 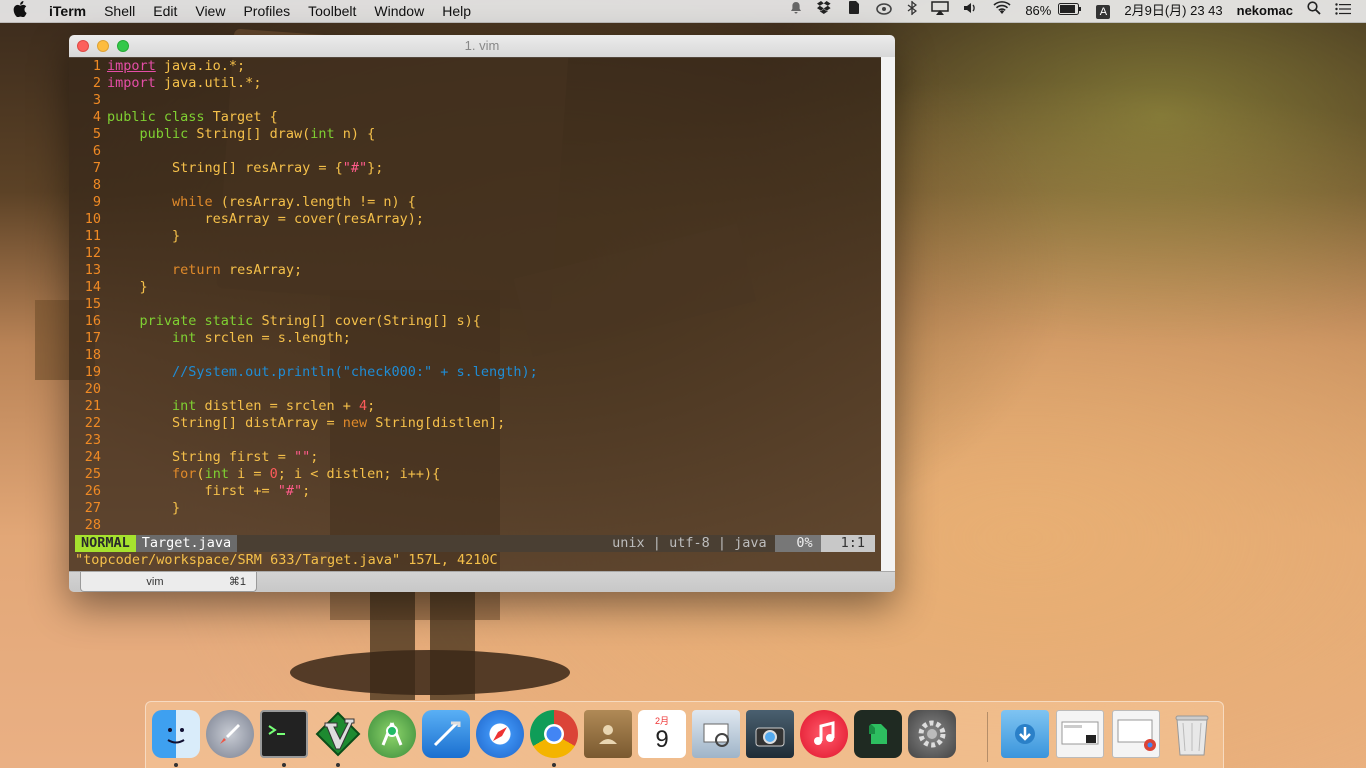 I want to click on code-text: };, so click(x=375, y=168).